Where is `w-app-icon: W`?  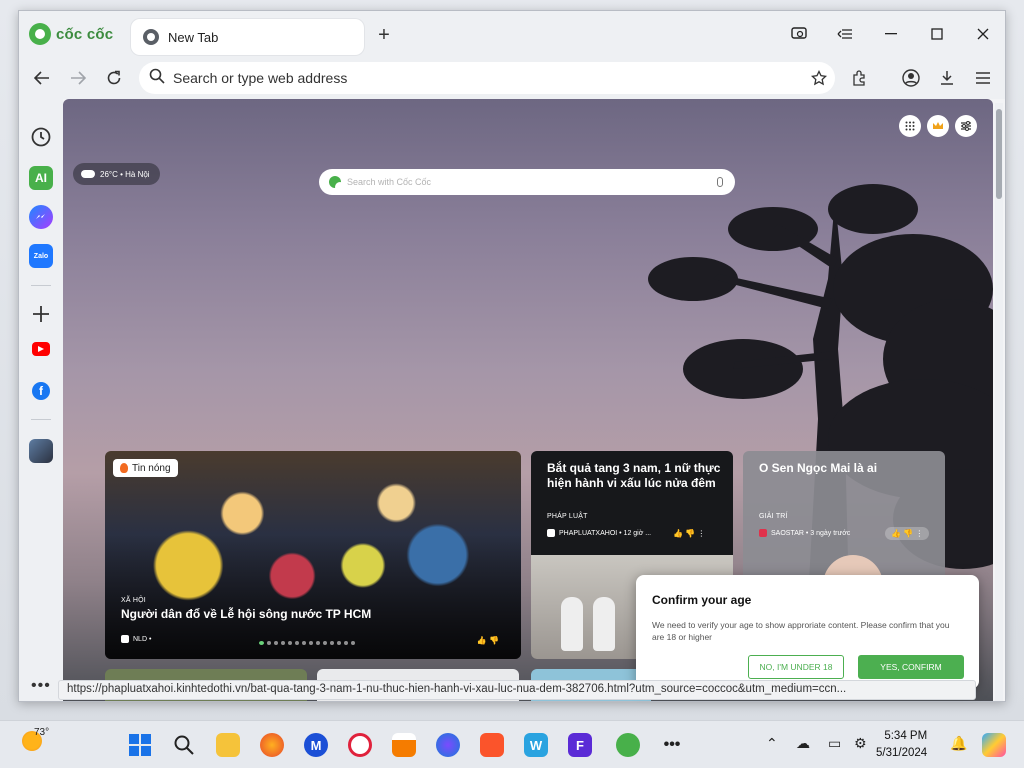
w-app-icon: W is located at coordinates (536, 745).